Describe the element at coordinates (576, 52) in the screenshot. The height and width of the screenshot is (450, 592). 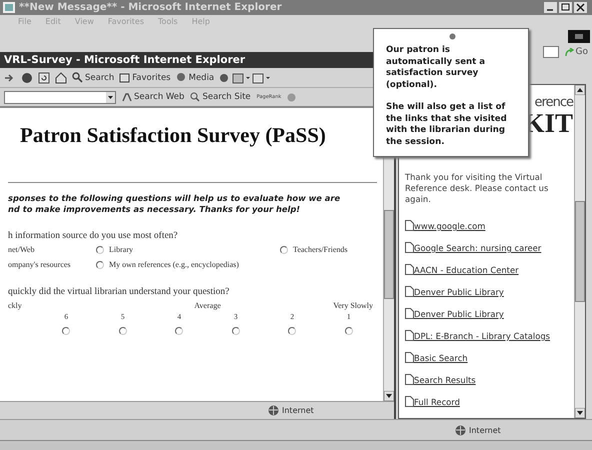
I see `go-button: Go` at that location.